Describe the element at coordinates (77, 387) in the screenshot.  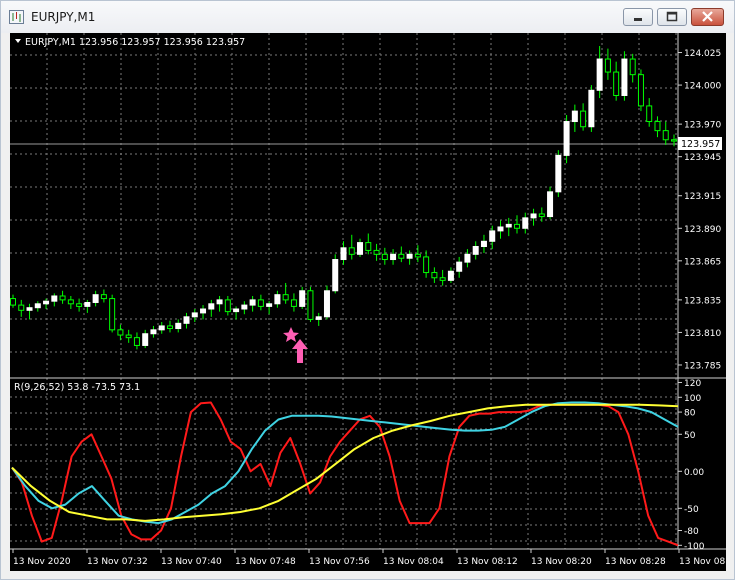
I see `indicator-label: R(9,26,52) 53.8 -73.5 73.1` at that location.